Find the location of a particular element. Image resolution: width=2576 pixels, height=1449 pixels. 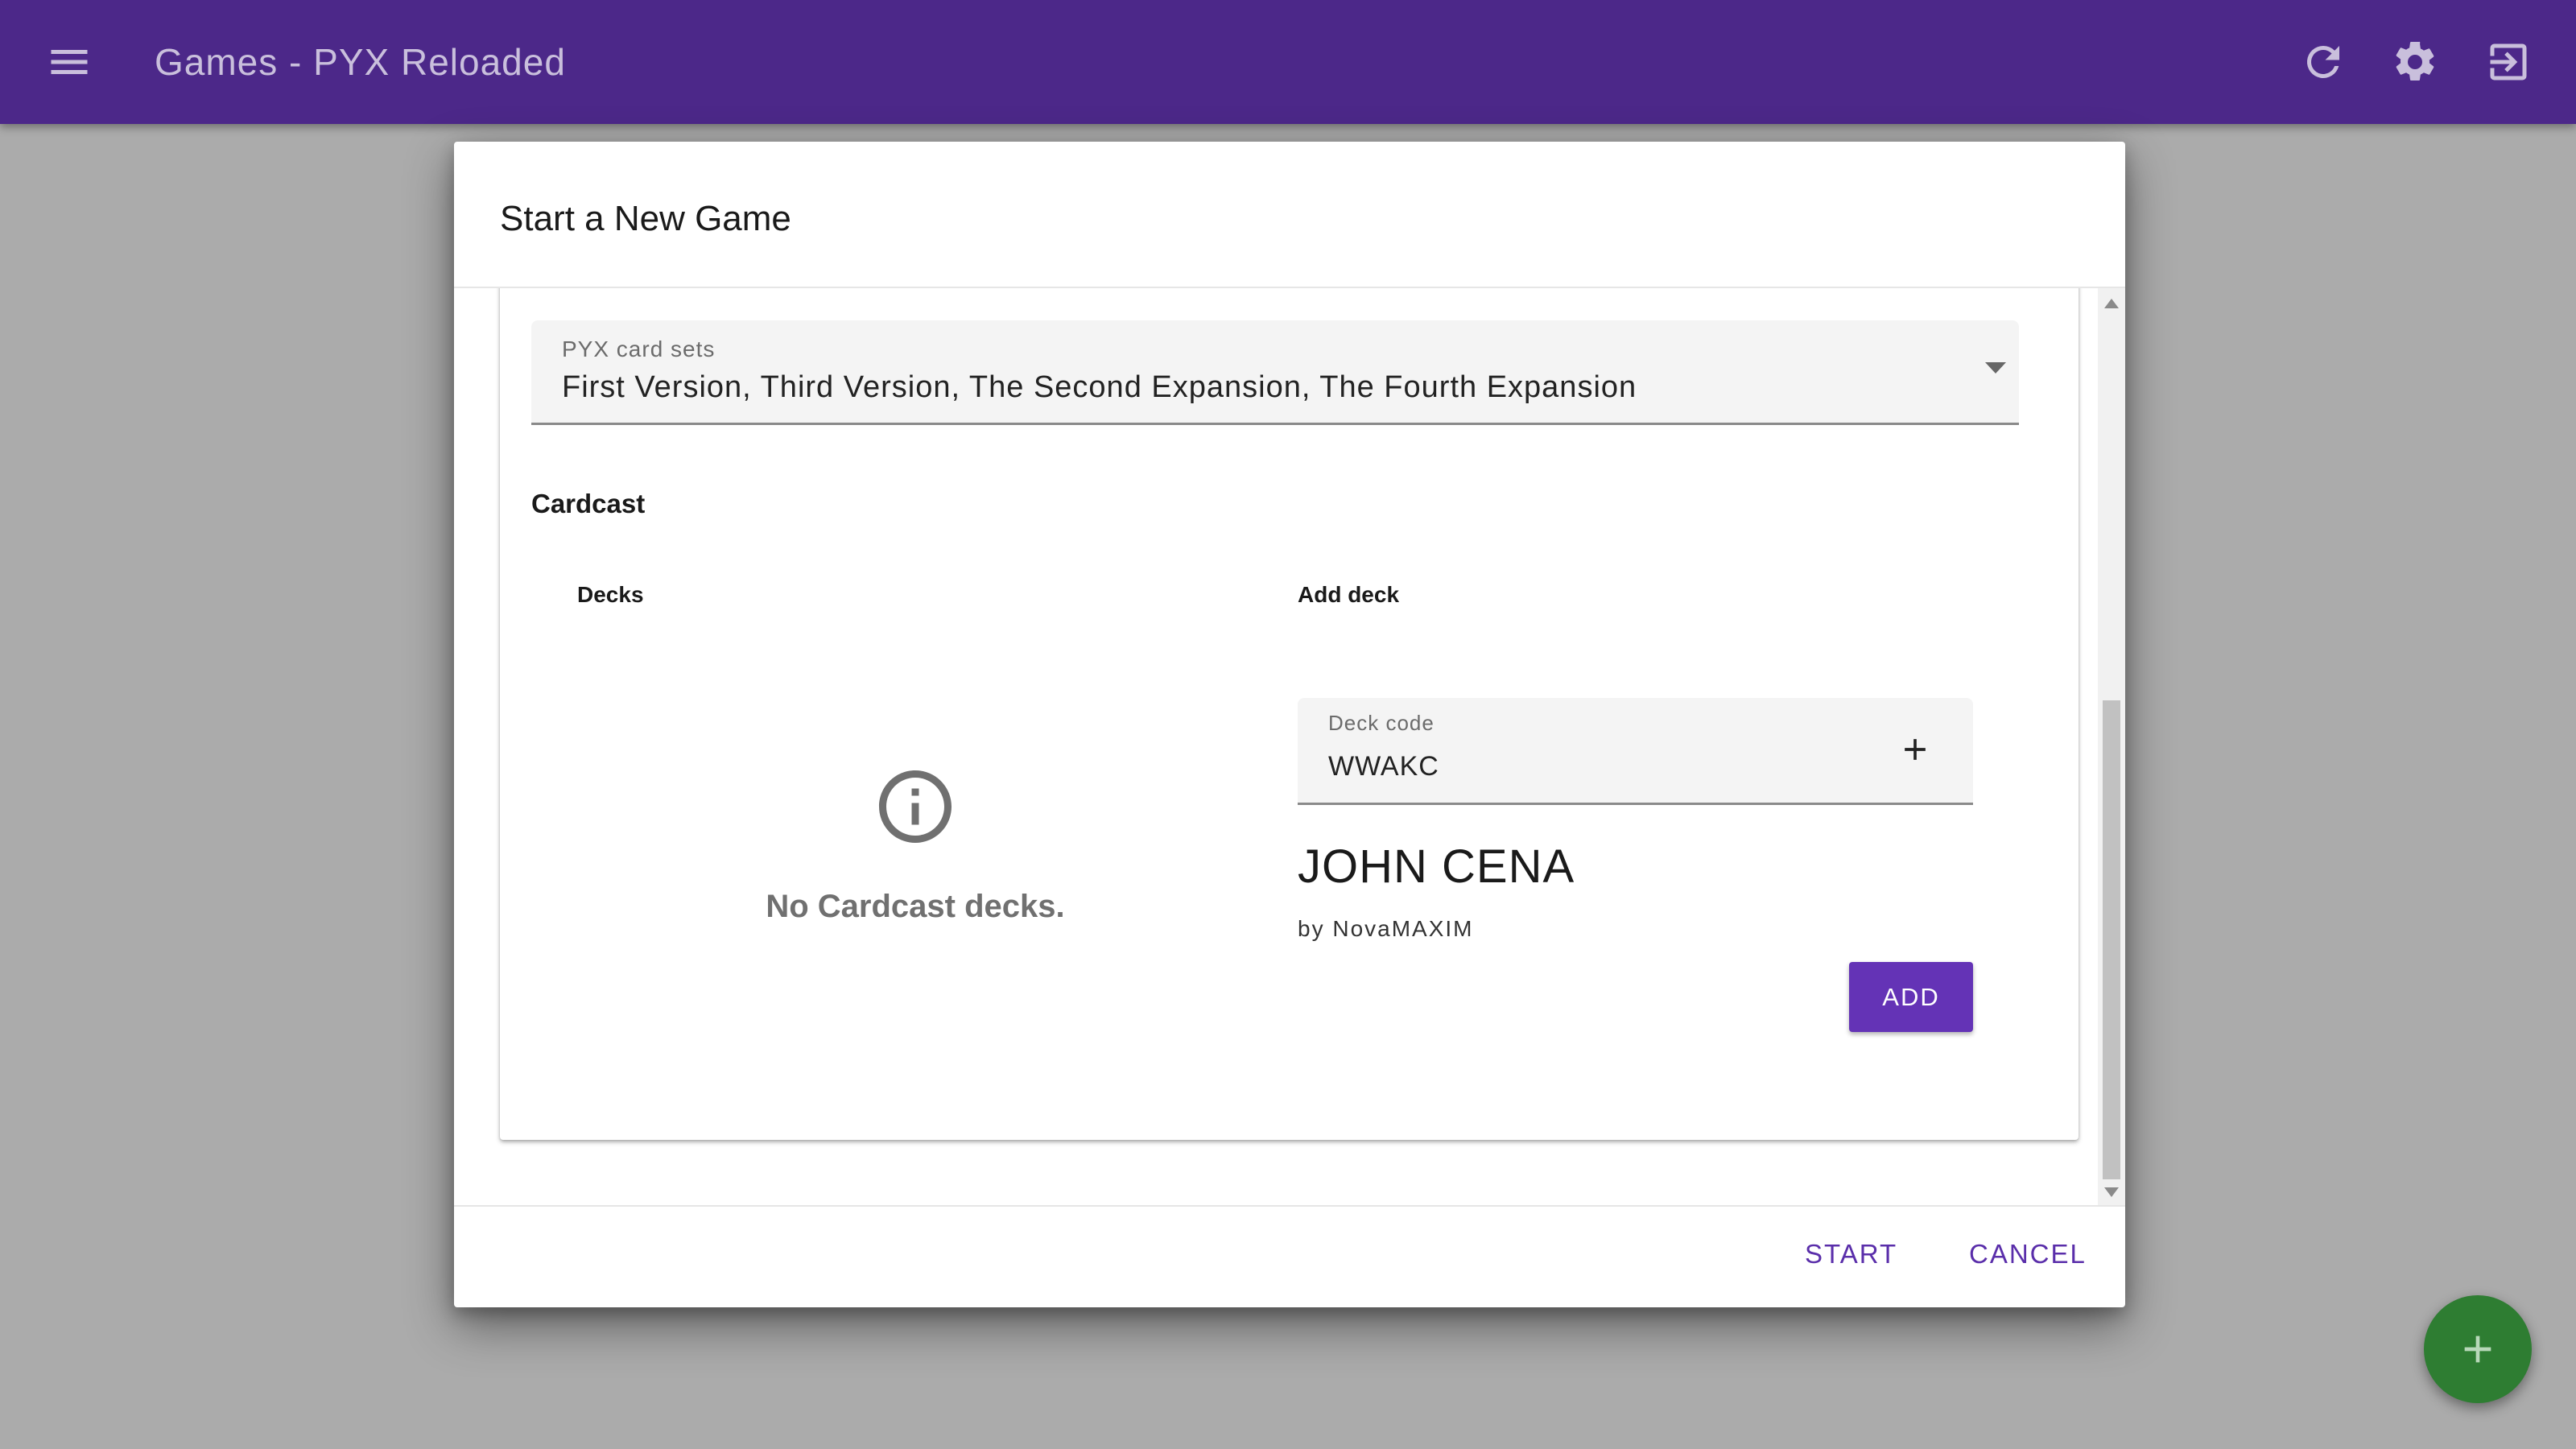

add-deck-code-button is located at coordinates (1915, 749).